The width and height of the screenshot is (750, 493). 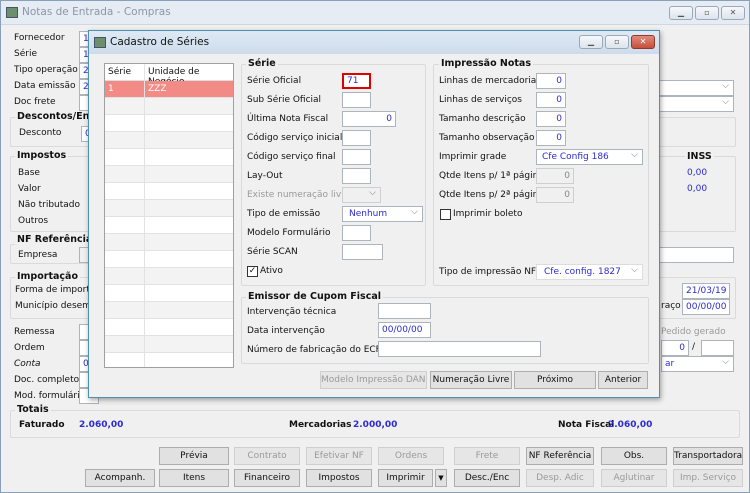 I want to click on ativo-checkbox: ✓, so click(x=252, y=271).